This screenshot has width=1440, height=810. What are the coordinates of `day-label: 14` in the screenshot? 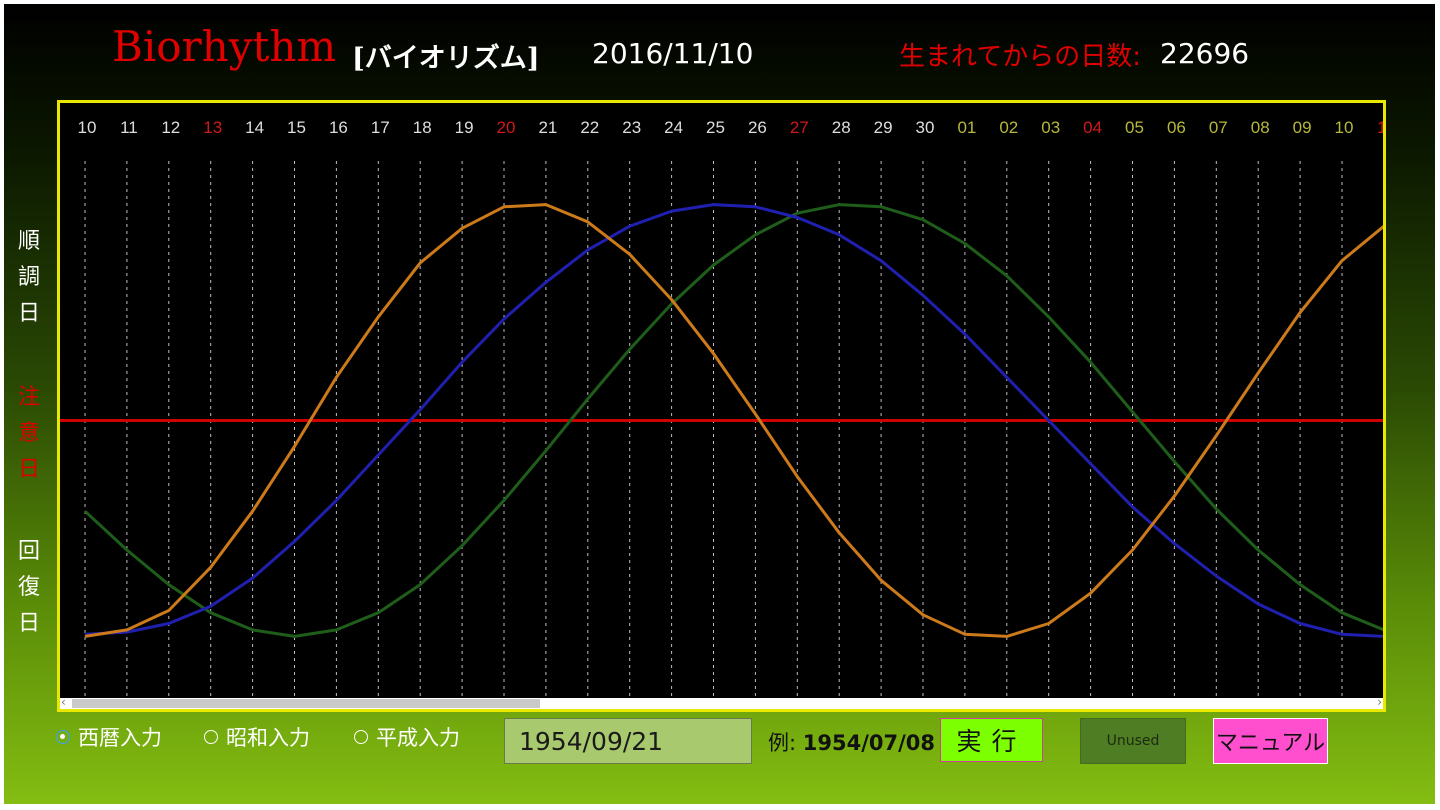 It's located at (254, 127).